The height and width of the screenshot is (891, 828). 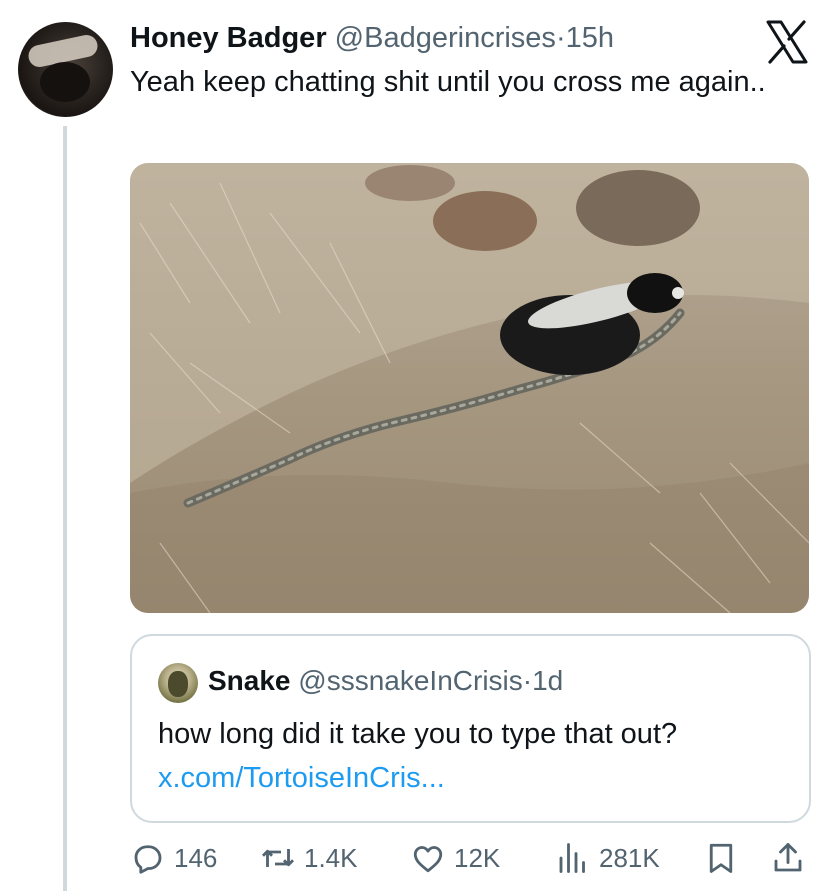 I want to click on tweet-actions: 146 1.4K 12K 281K, so click(x=470, y=858).